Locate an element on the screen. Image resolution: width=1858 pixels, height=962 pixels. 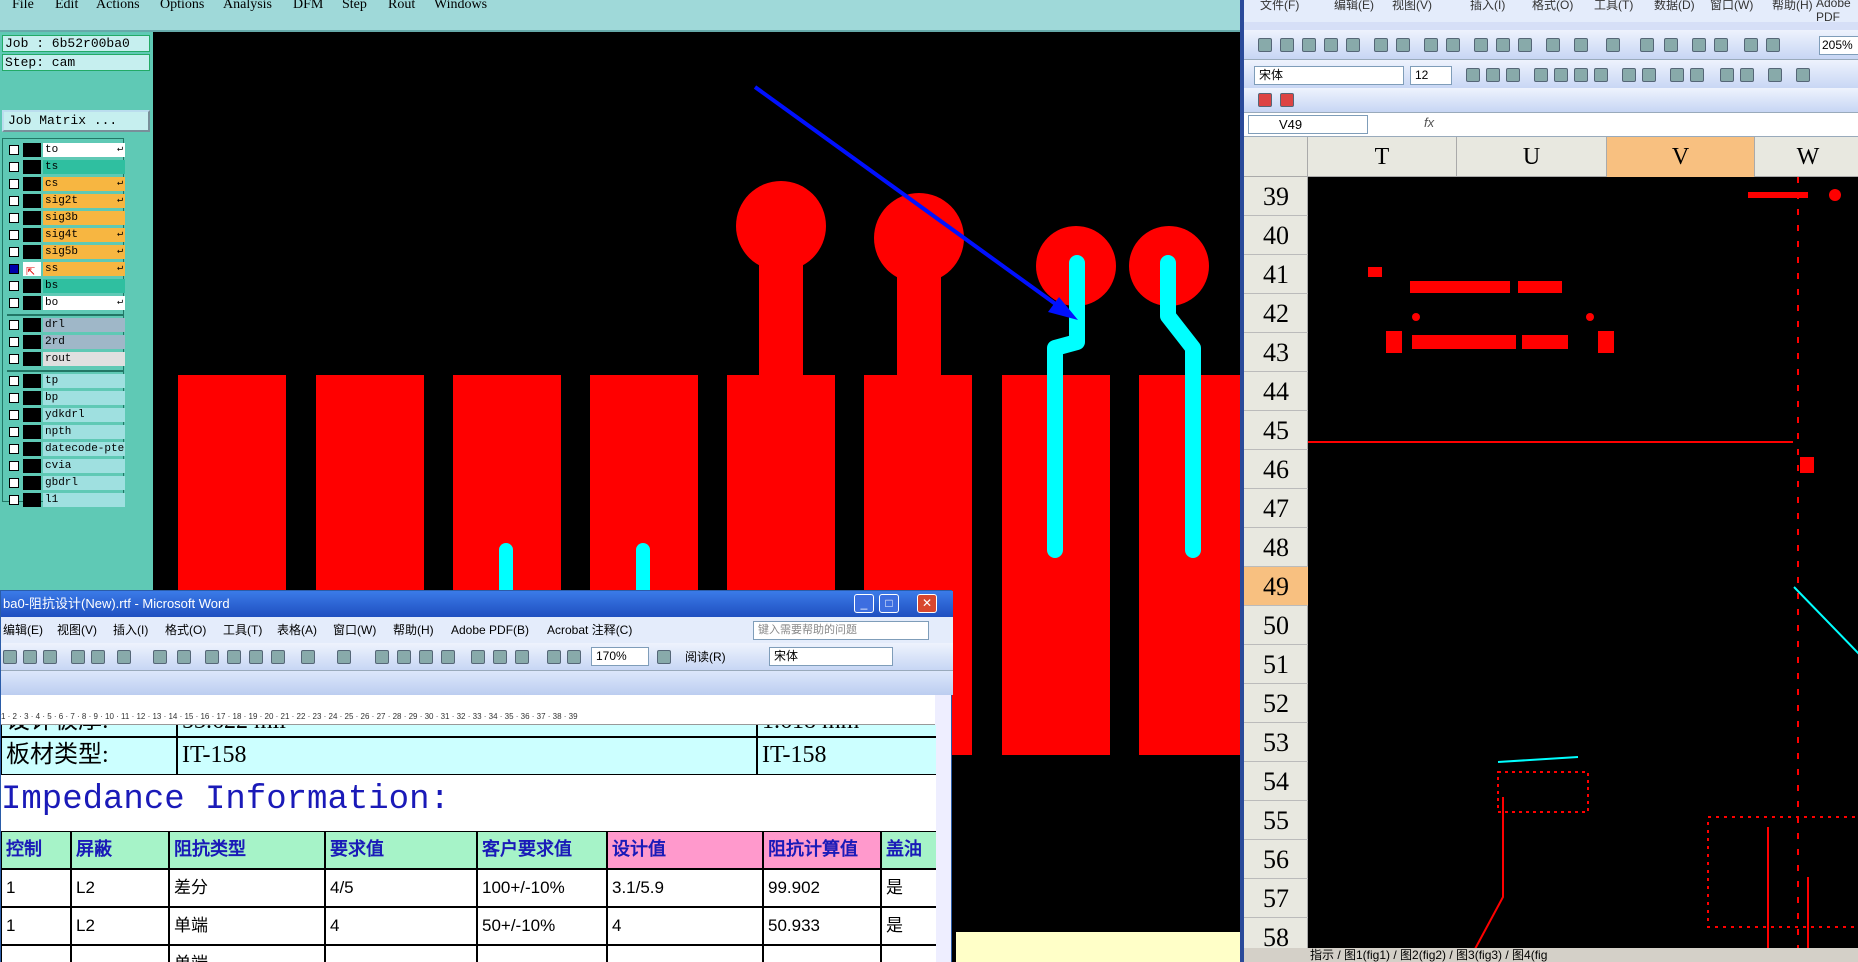
layer-row-tp: tp is located at coordinates (66, 381).